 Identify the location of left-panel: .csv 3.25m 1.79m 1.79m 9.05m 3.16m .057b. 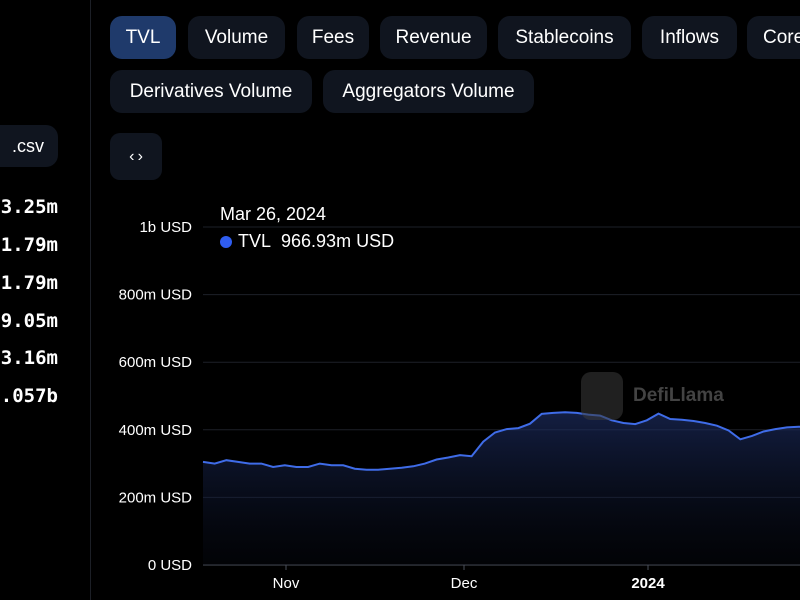
(45, 300).